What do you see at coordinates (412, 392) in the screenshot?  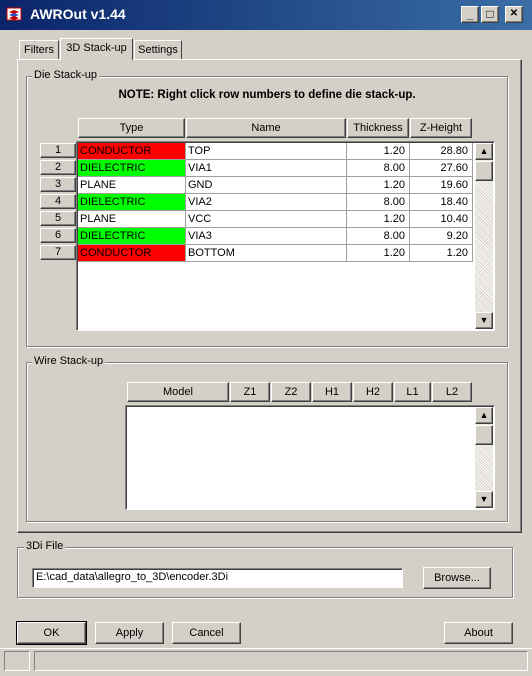 I see `column-header-l1: L1` at bounding box center [412, 392].